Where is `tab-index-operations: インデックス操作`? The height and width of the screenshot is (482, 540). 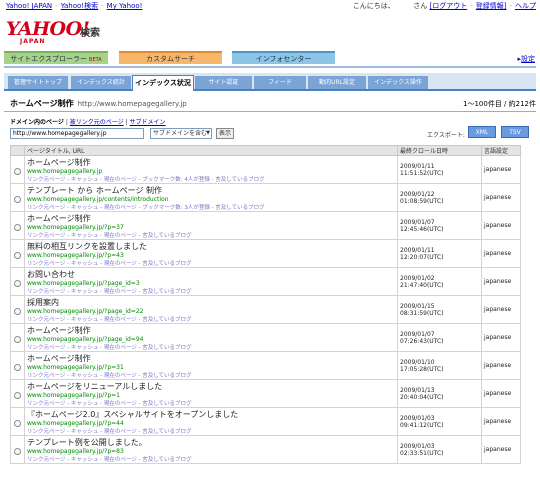 tab-index-operations: インデックス操作 is located at coordinates (398, 82).